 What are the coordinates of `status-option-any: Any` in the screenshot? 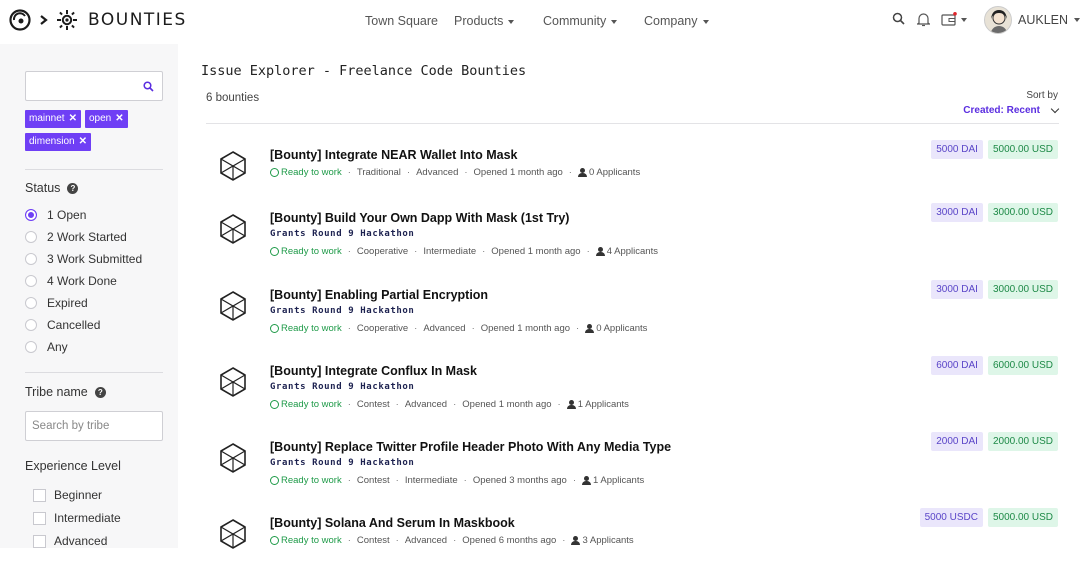 It's located at (46, 347).